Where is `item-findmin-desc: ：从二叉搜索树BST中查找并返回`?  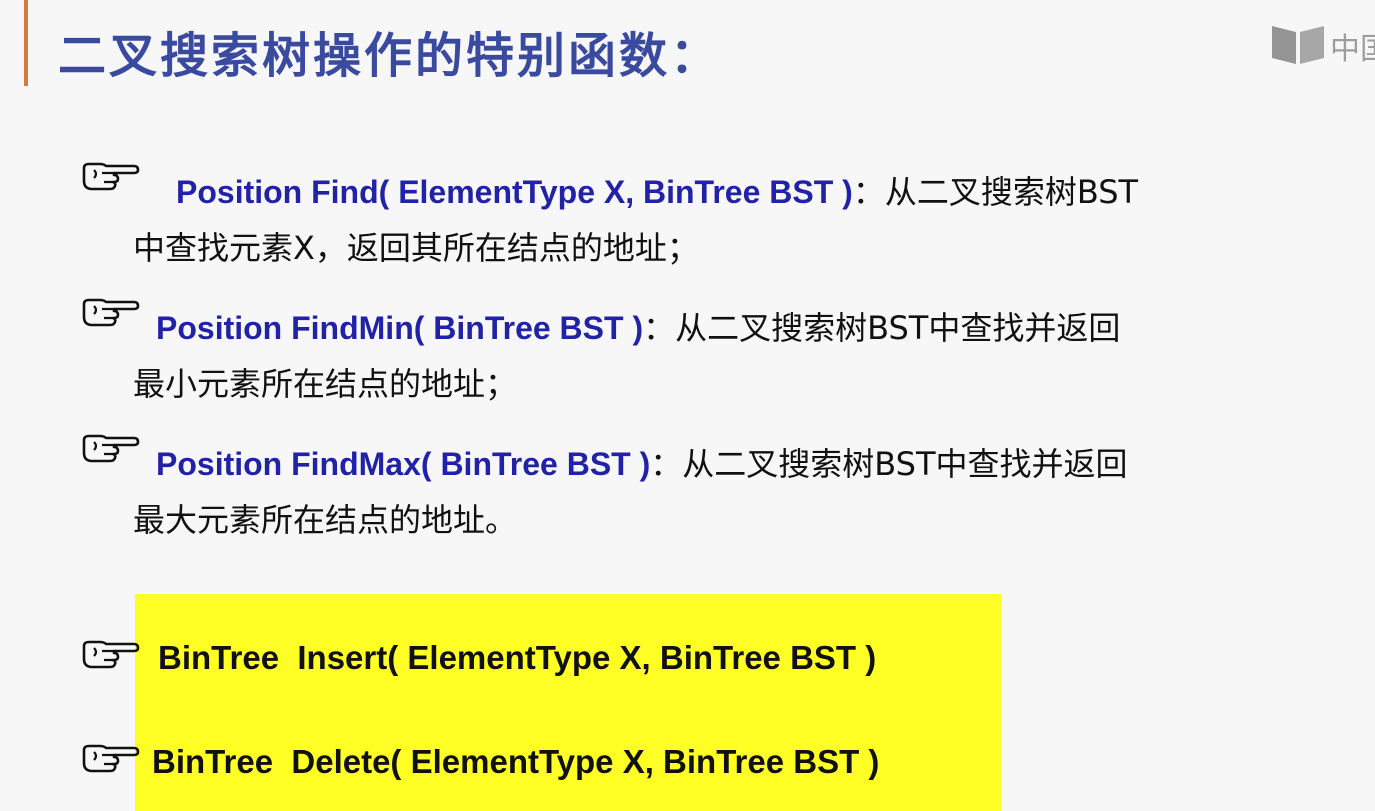 item-findmin-desc: ：从二叉搜索树BST中查找并返回 is located at coordinates (882, 328).